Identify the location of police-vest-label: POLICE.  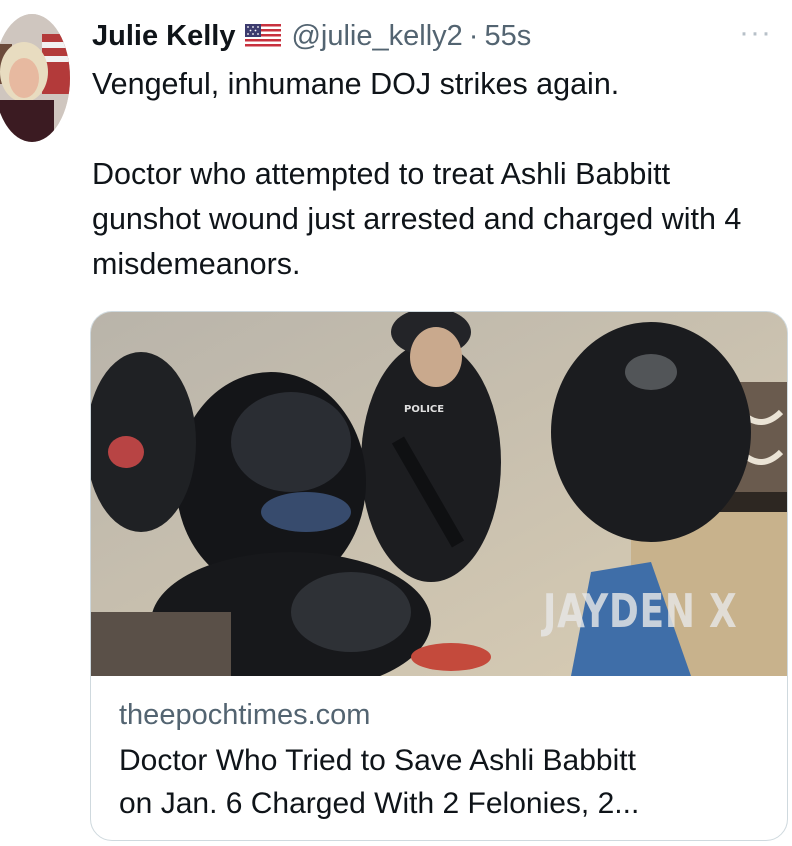
(424, 409).